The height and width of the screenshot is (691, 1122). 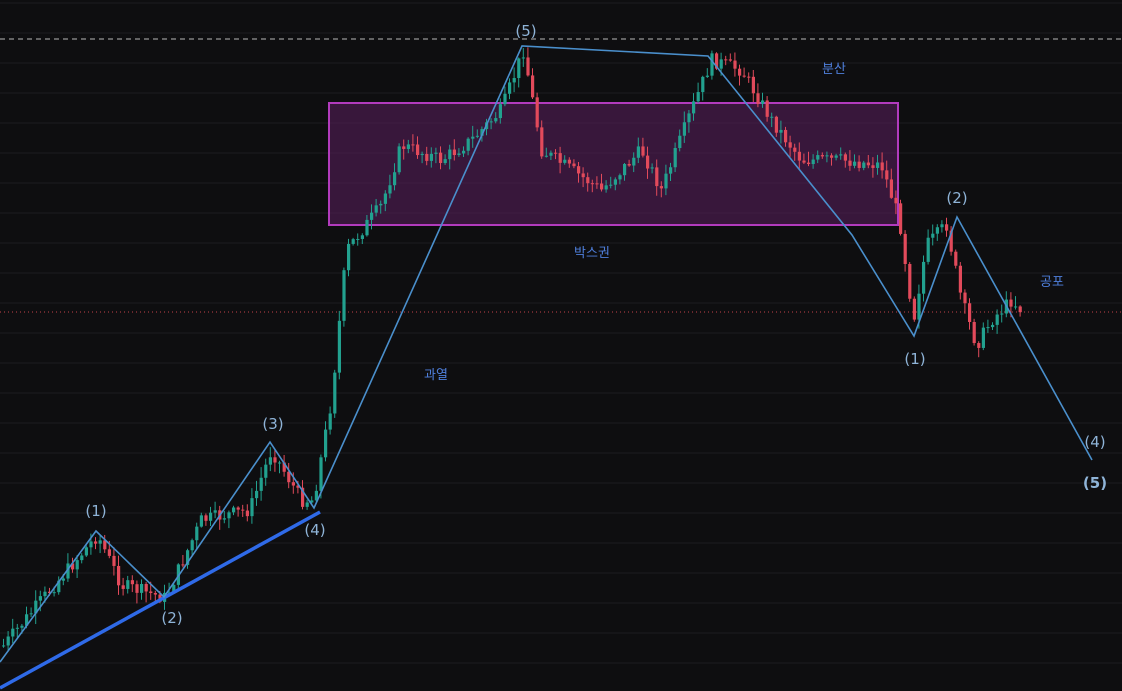 What do you see at coordinates (592, 253) in the screenshot?
I see `annotation-box-range: 박스권` at bounding box center [592, 253].